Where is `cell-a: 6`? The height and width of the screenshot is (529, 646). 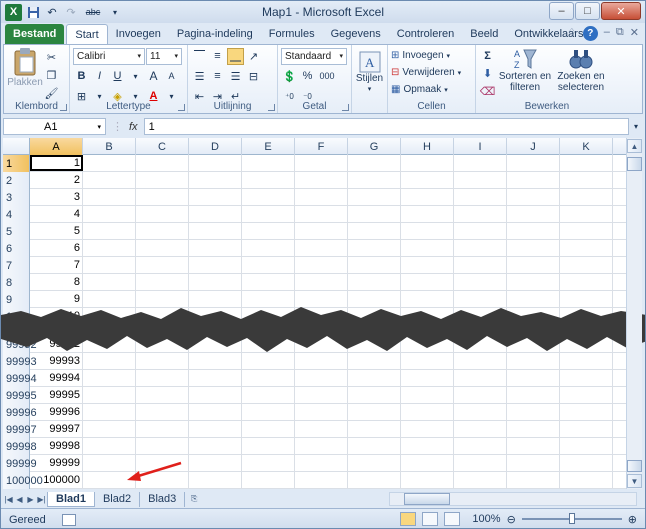 cell-a: 6 is located at coordinates (56, 248).